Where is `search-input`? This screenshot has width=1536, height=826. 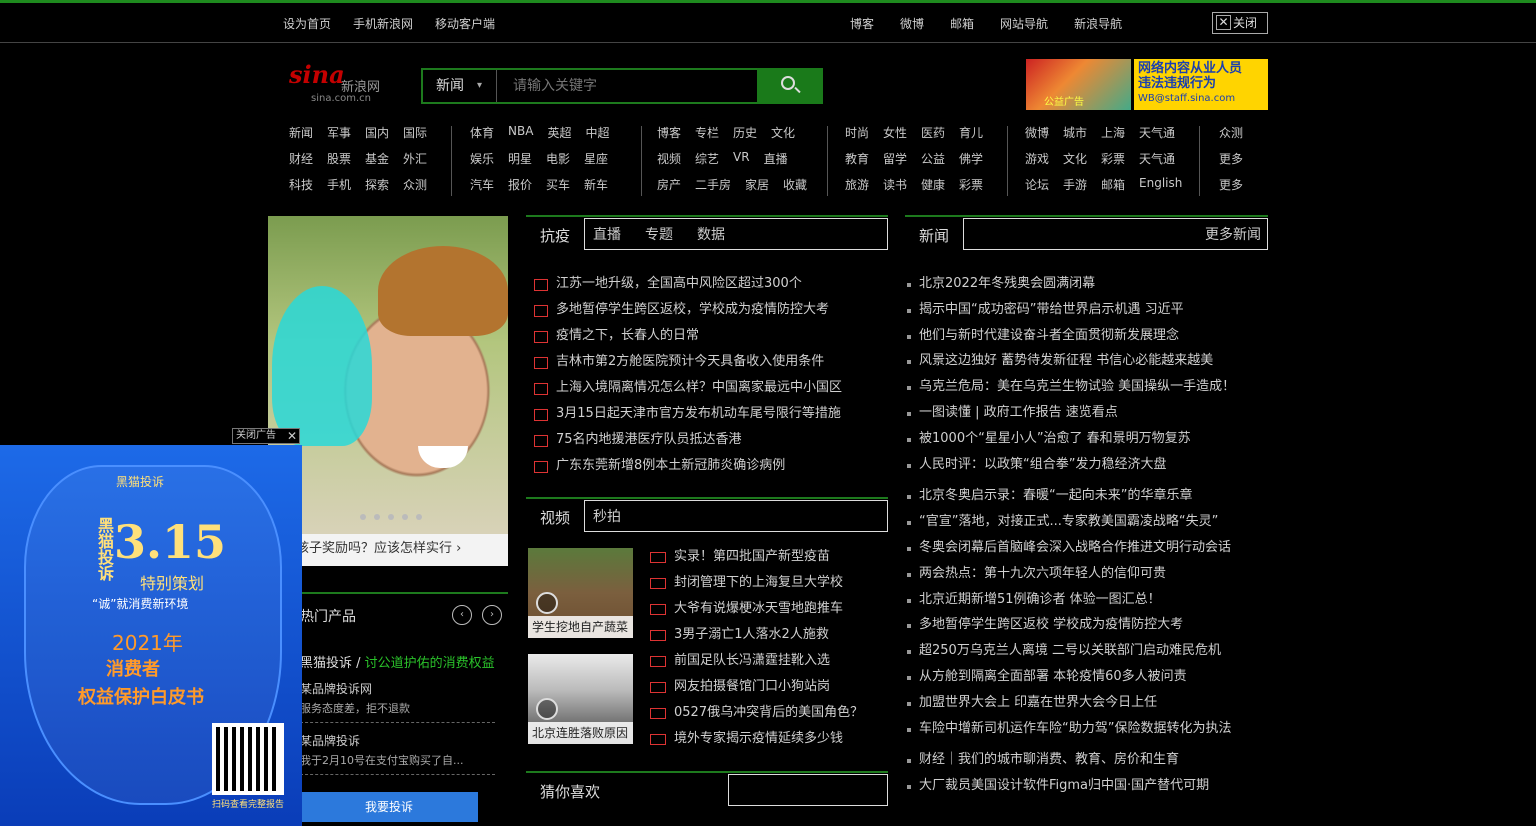
search-input is located at coordinates (628, 86).